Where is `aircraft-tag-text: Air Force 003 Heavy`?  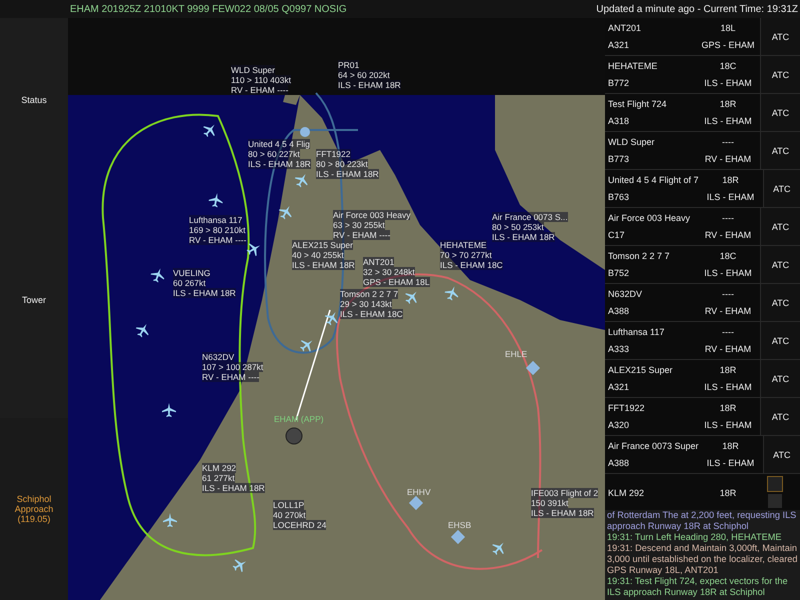 aircraft-tag-text: Air Force 003 Heavy is located at coordinates (371, 215).